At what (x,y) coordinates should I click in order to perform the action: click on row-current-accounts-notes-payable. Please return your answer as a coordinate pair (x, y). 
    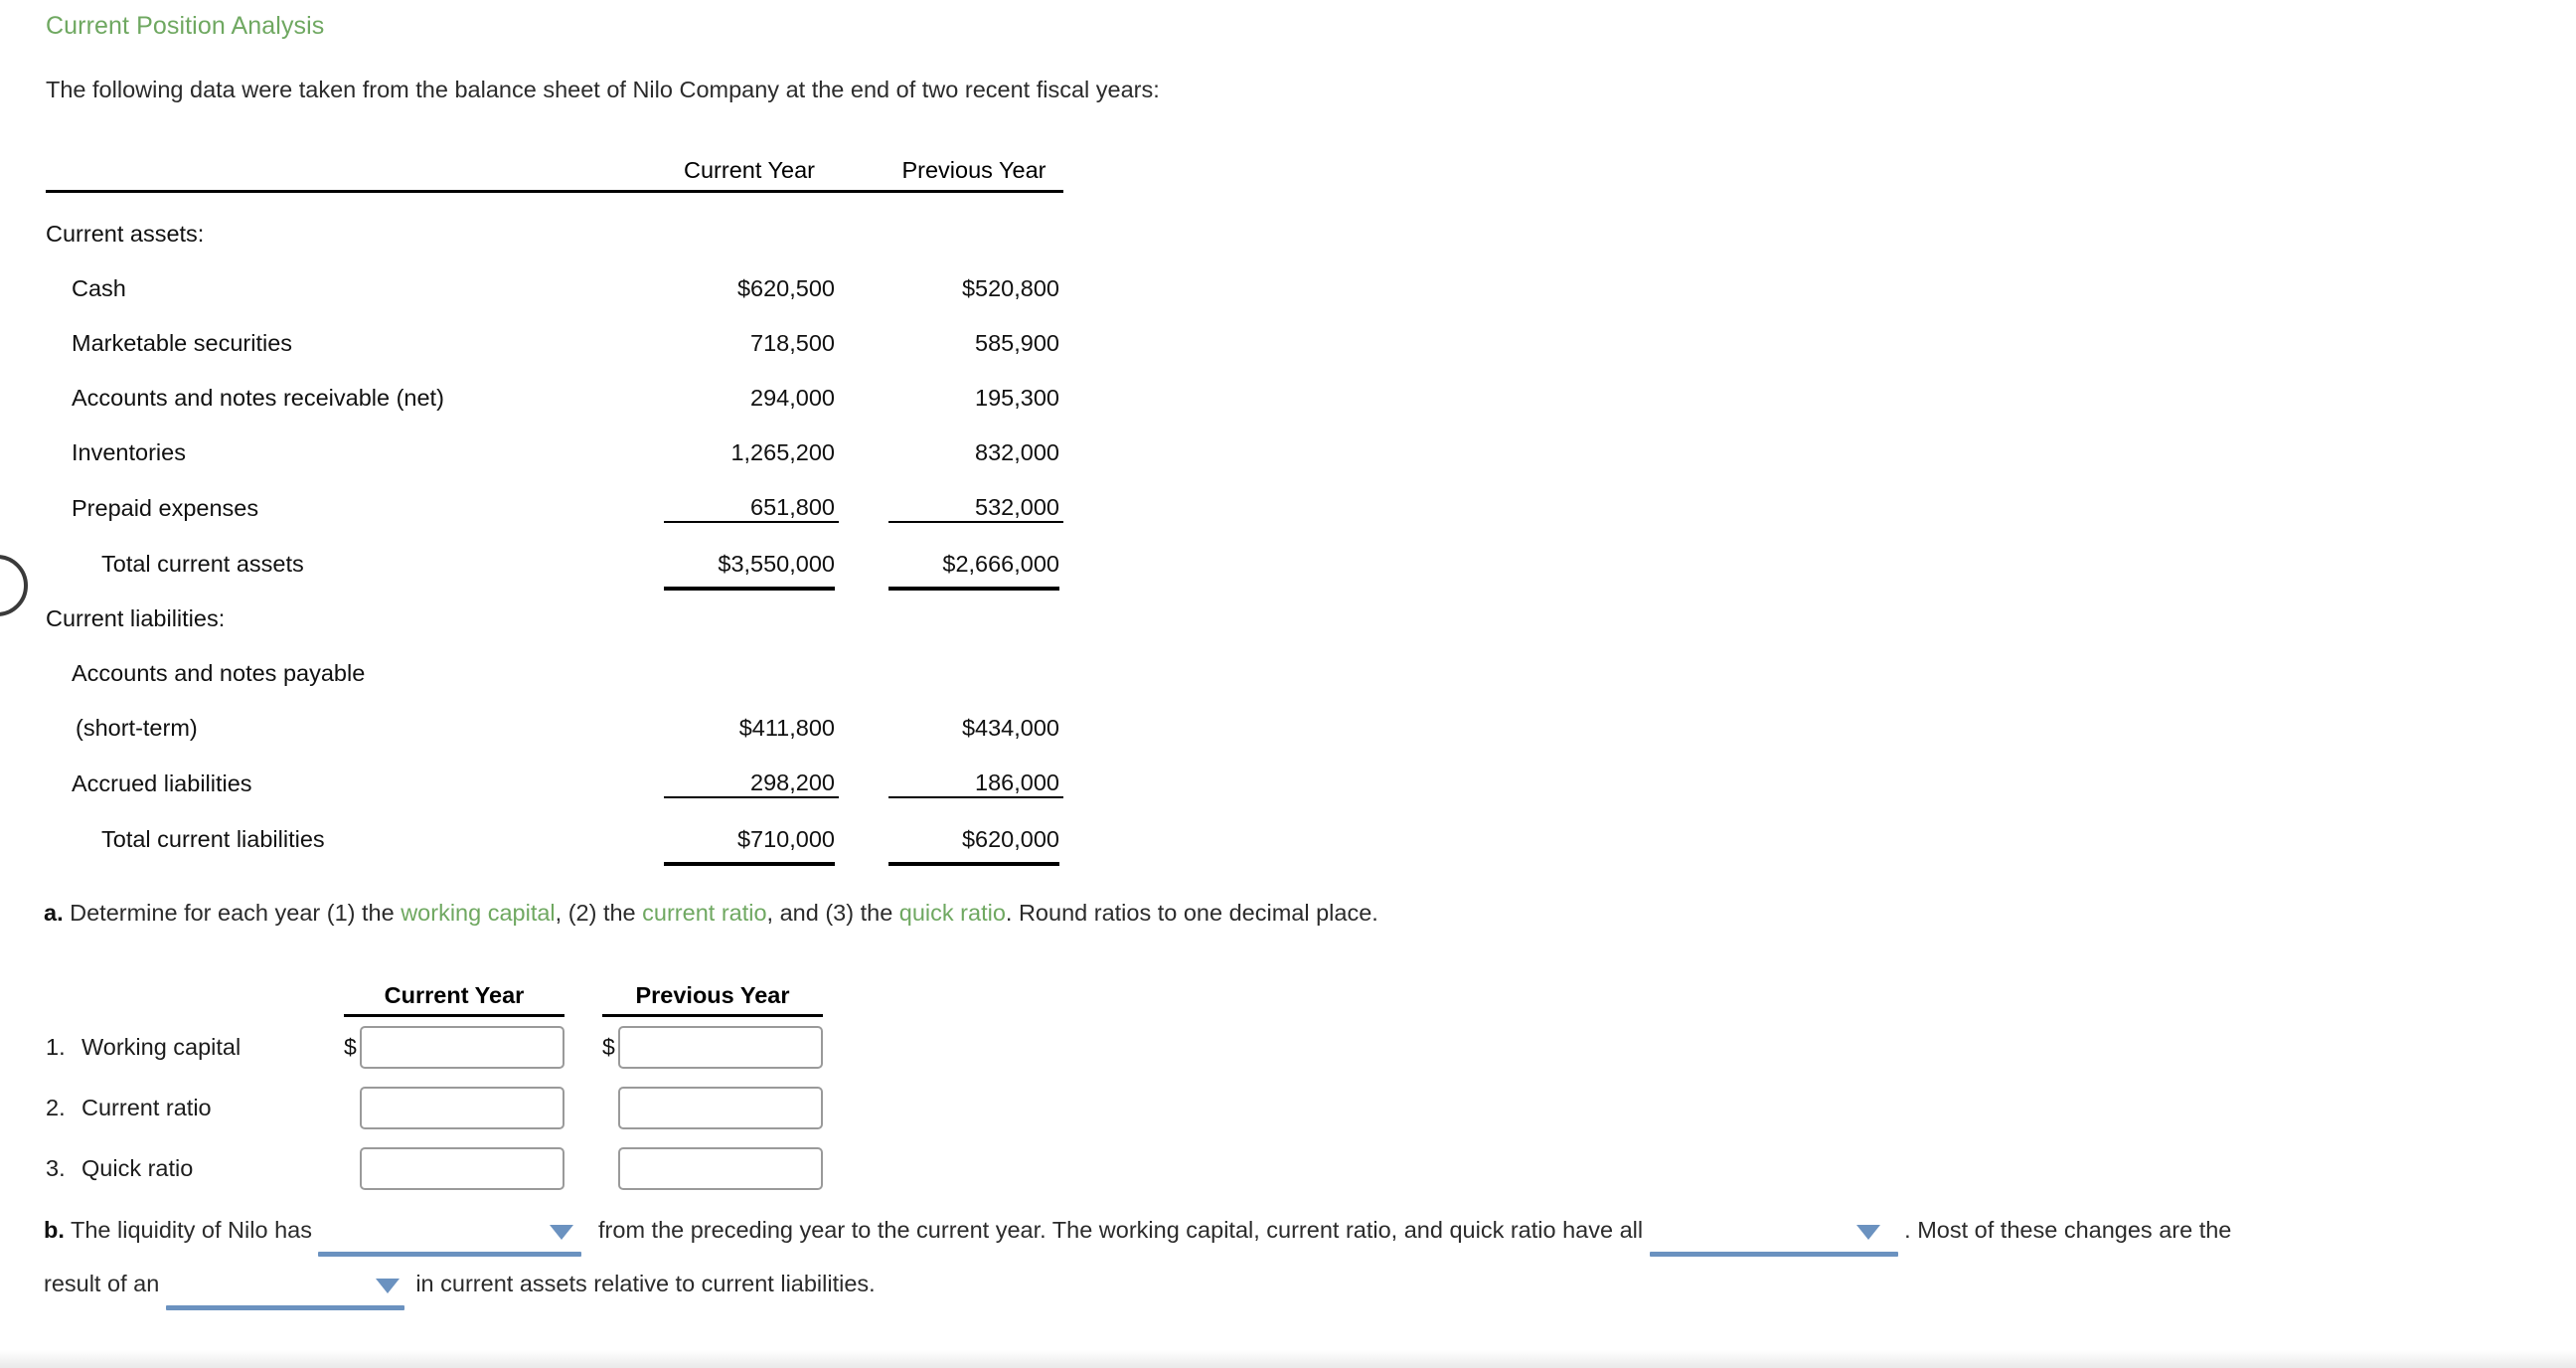
    Looking at the image, I should click on (751, 659).